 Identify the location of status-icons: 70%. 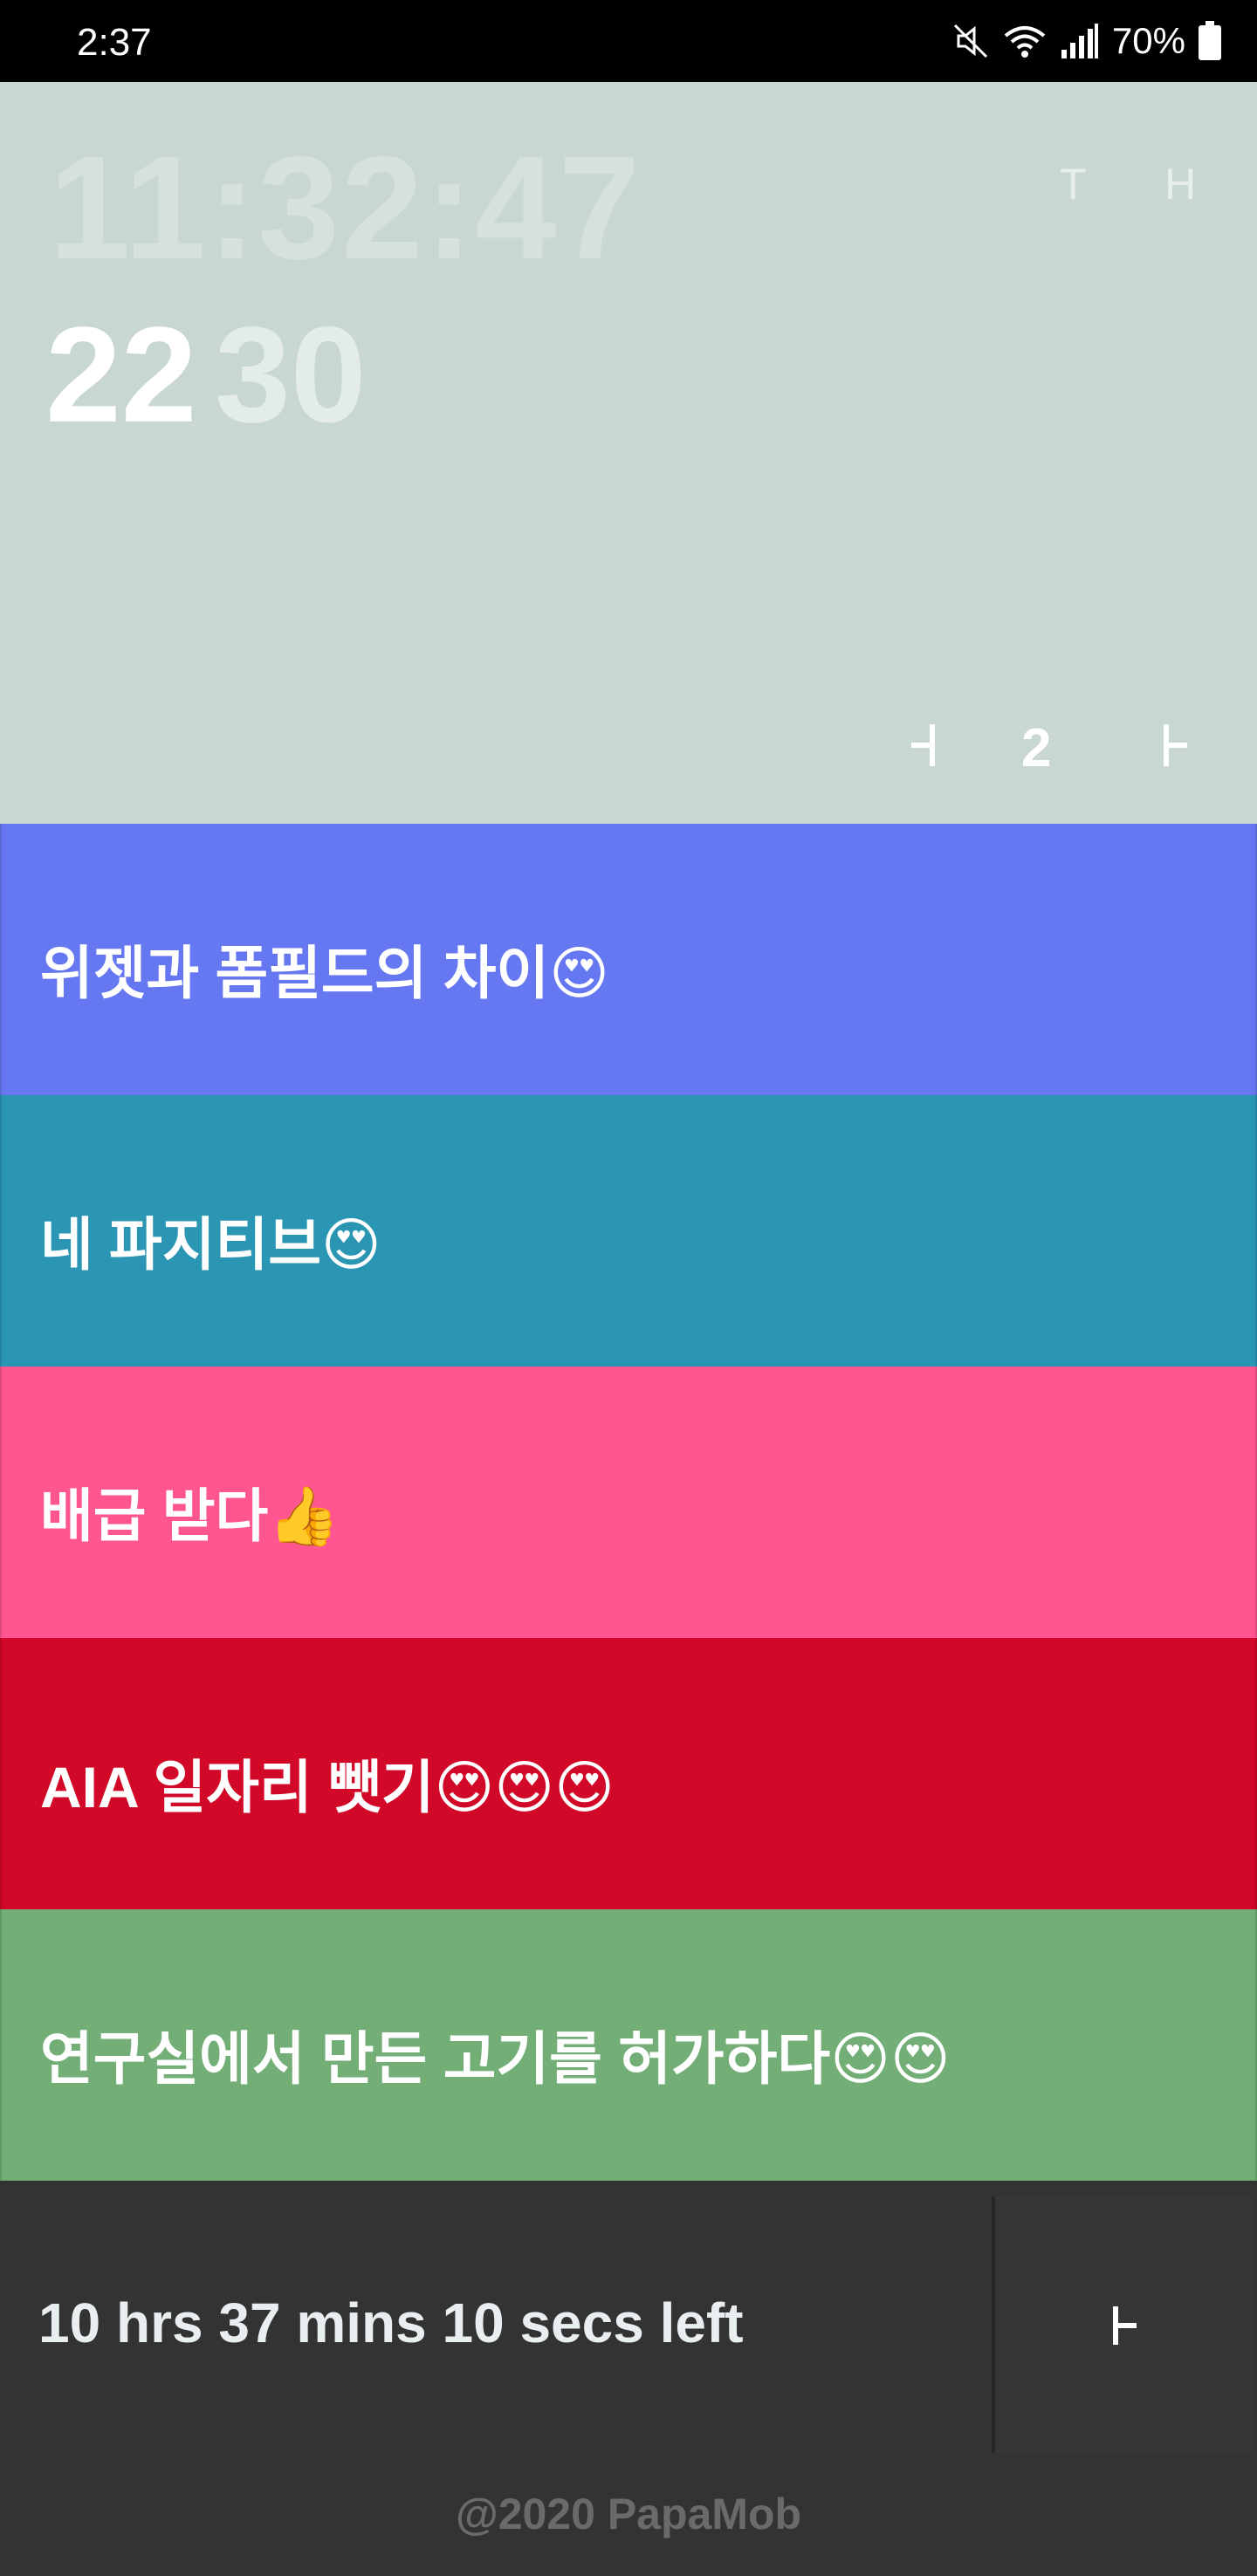
(1086, 41).